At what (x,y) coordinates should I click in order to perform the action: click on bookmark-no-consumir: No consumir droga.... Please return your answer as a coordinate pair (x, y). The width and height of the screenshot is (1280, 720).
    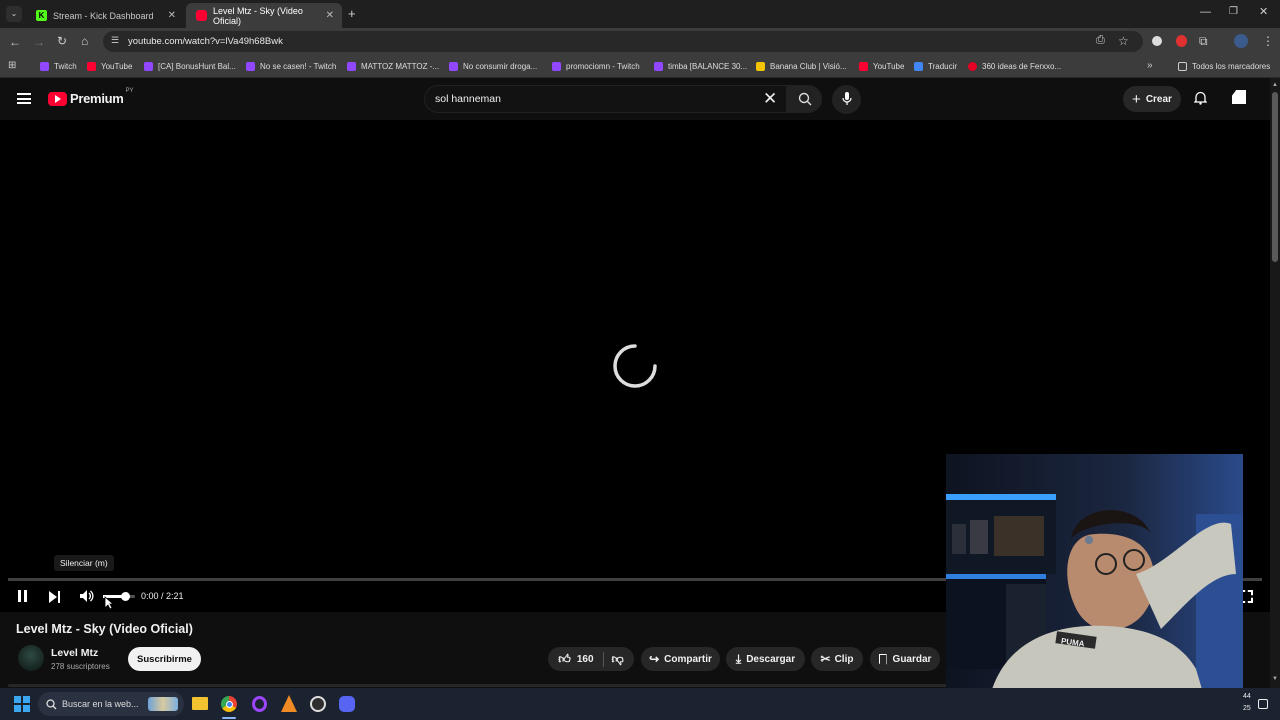
    Looking at the image, I should click on (493, 66).